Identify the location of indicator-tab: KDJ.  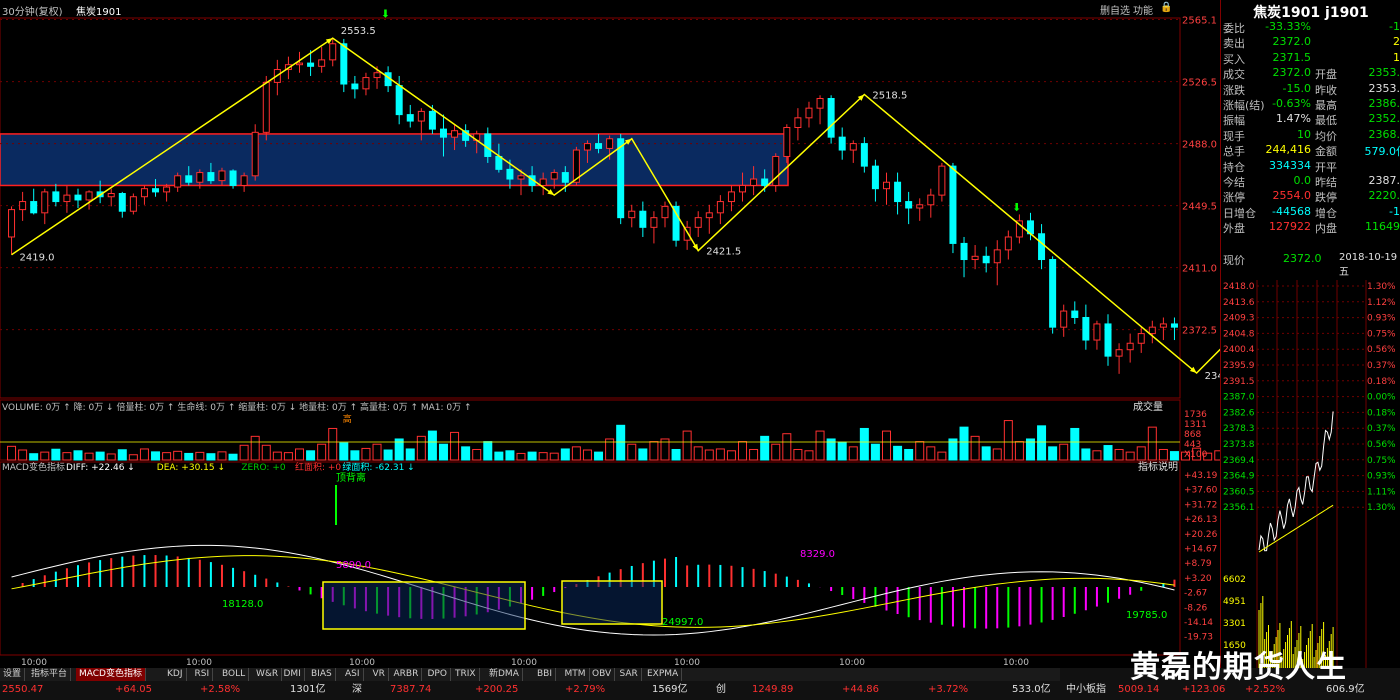
(175, 674).